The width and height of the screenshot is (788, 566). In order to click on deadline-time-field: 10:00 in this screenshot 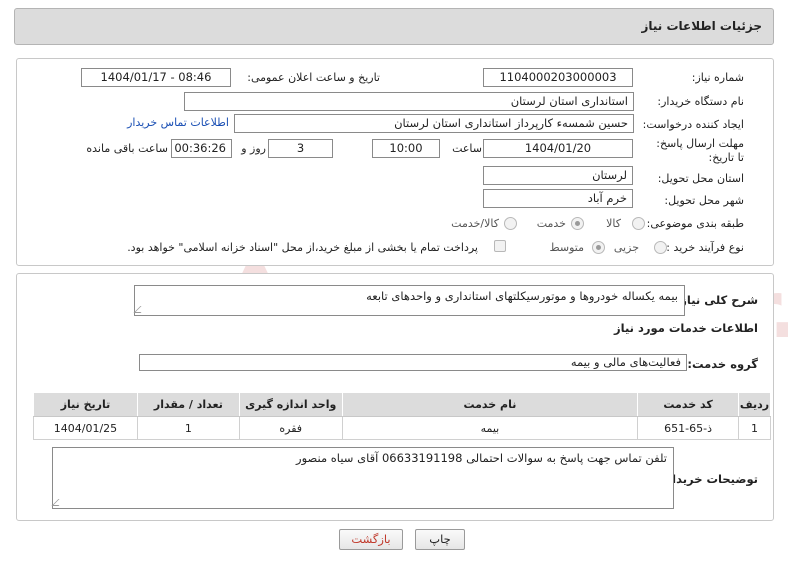, I will do `click(406, 148)`.